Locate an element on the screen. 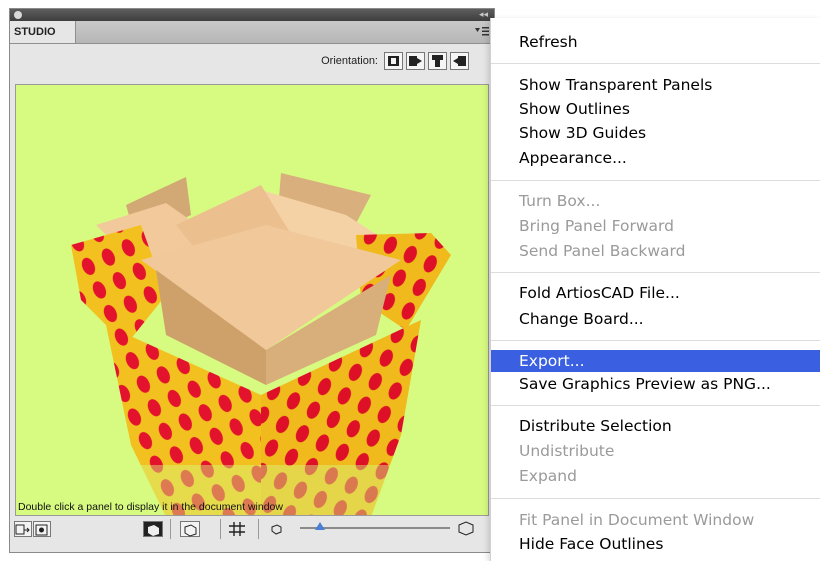 The image size is (820, 561). grid-button is located at coordinates (238, 529).